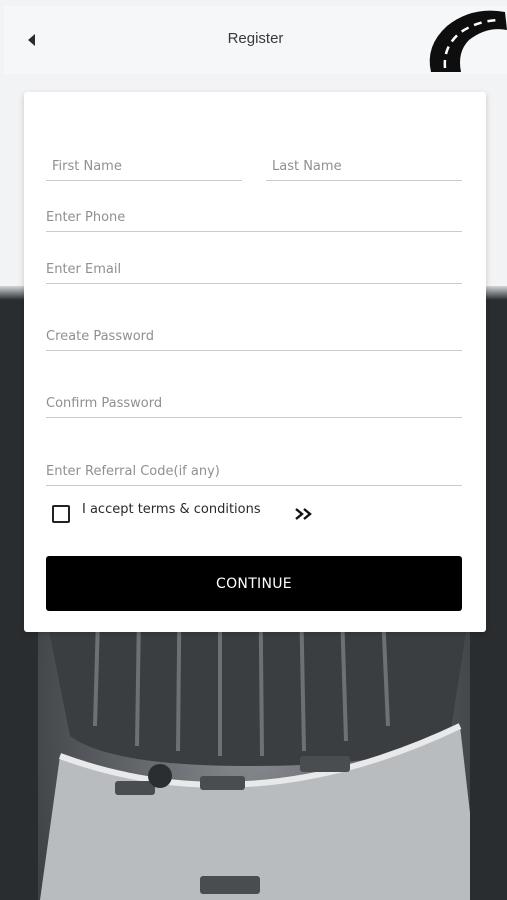 The width and height of the screenshot is (507, 900). What do you see at coordinates (304, 514) in the screenshot?
I see `double-chevron-right-icon` at bounding box center [304, 514].